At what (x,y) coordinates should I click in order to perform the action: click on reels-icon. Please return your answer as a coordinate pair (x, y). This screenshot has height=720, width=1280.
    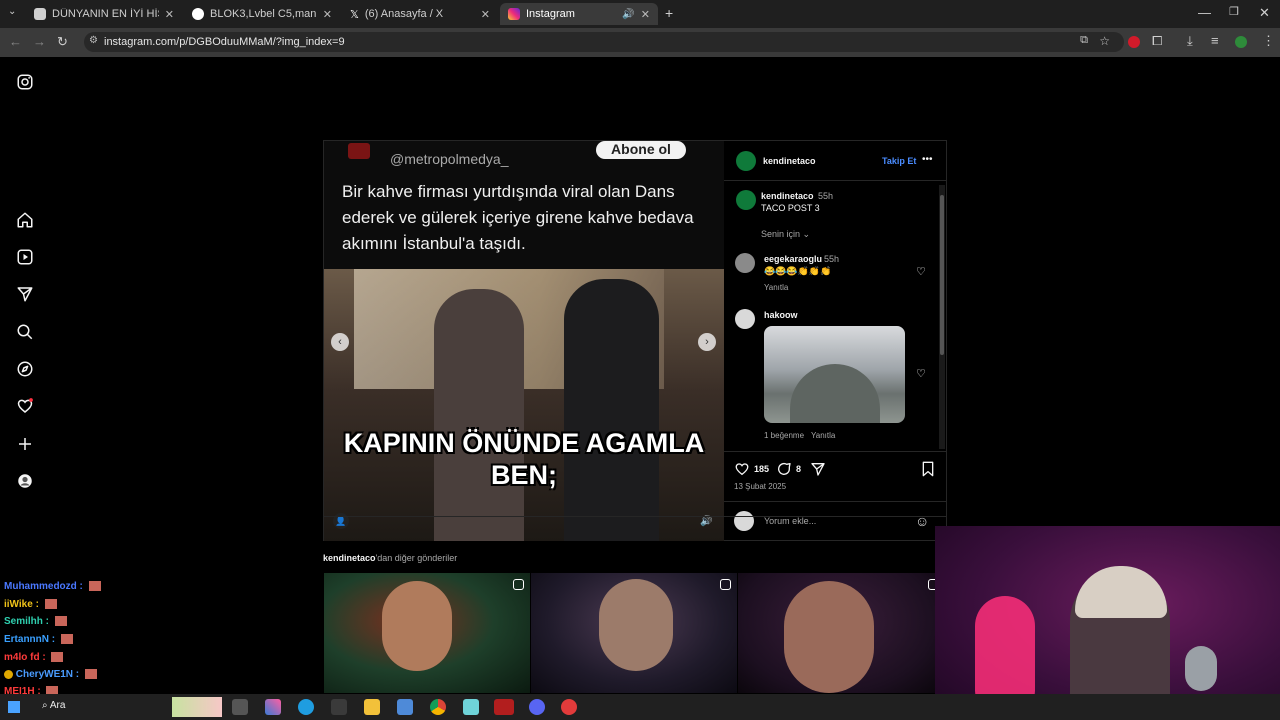
    Looking at the image, I should click on (25, 257).